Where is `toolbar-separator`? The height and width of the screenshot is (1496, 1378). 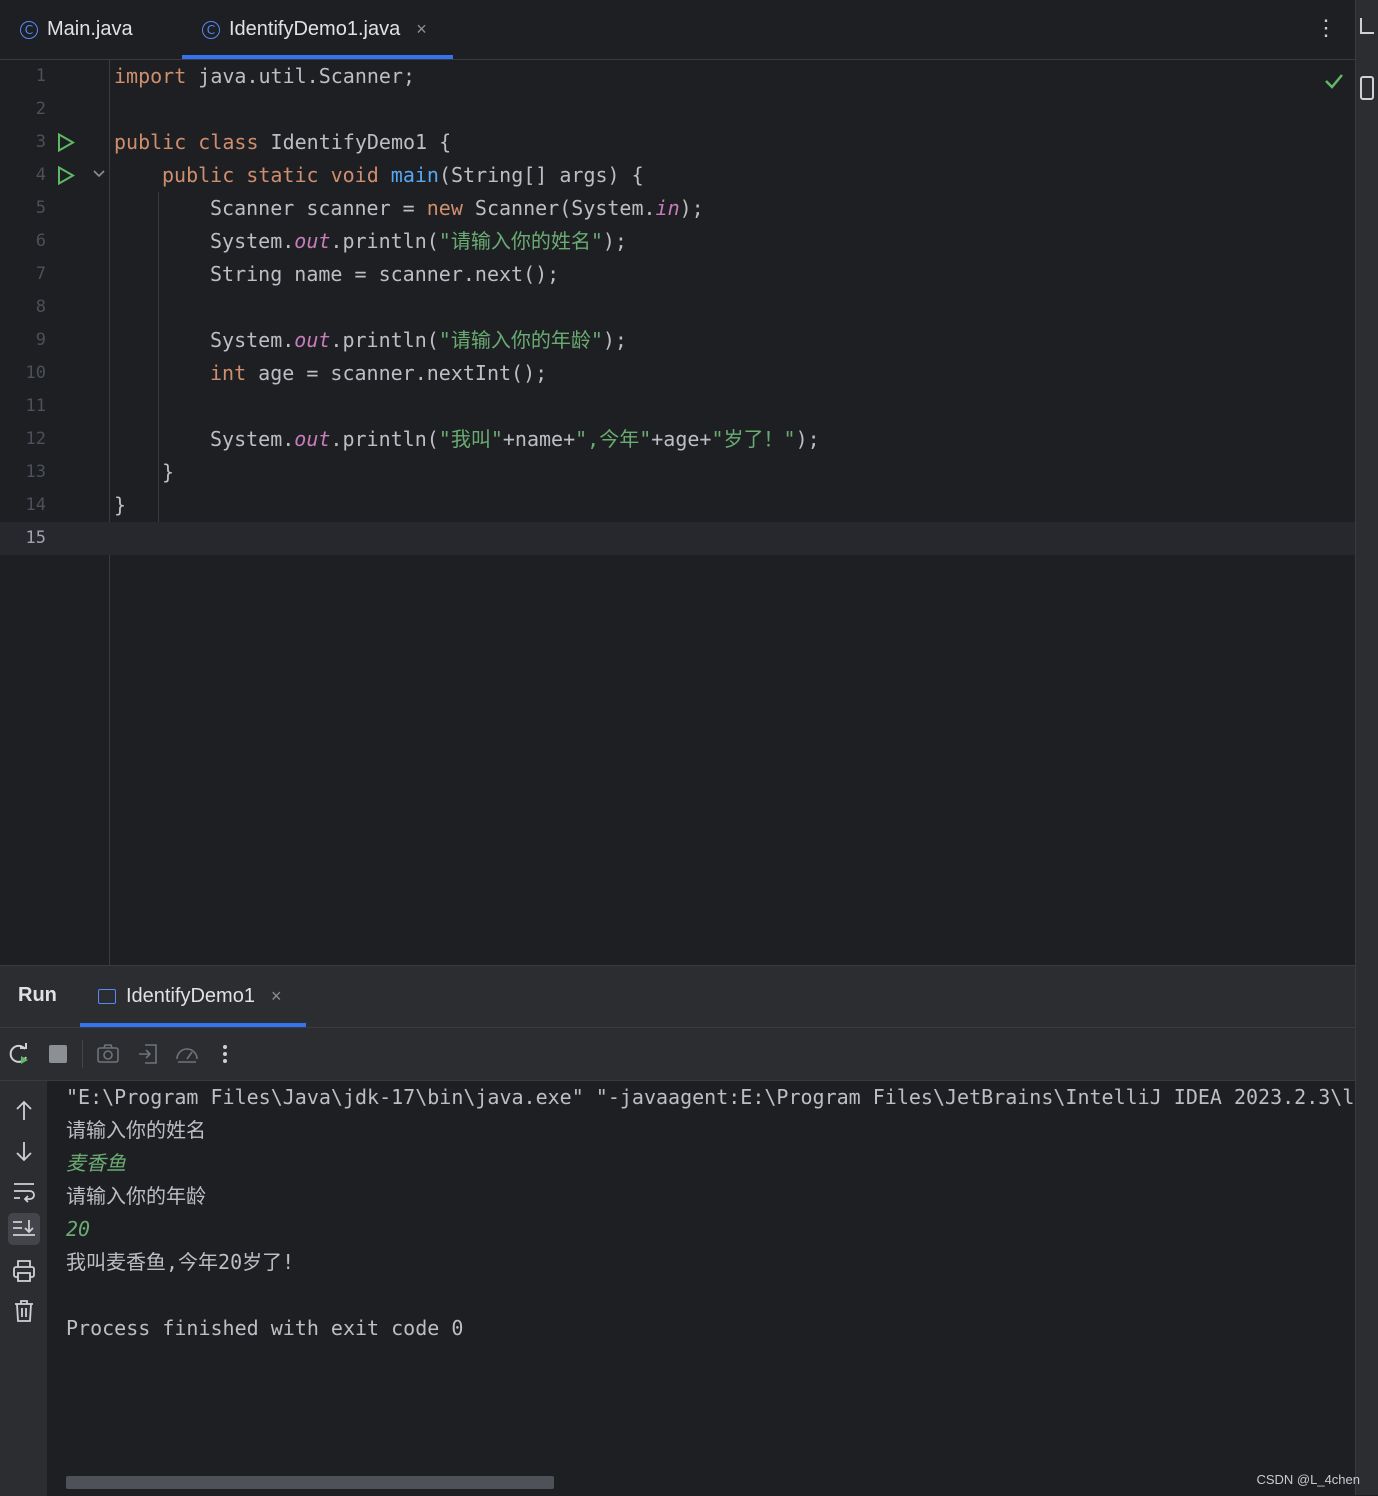
toolbar-separator is located at coordinates (82, 1054).